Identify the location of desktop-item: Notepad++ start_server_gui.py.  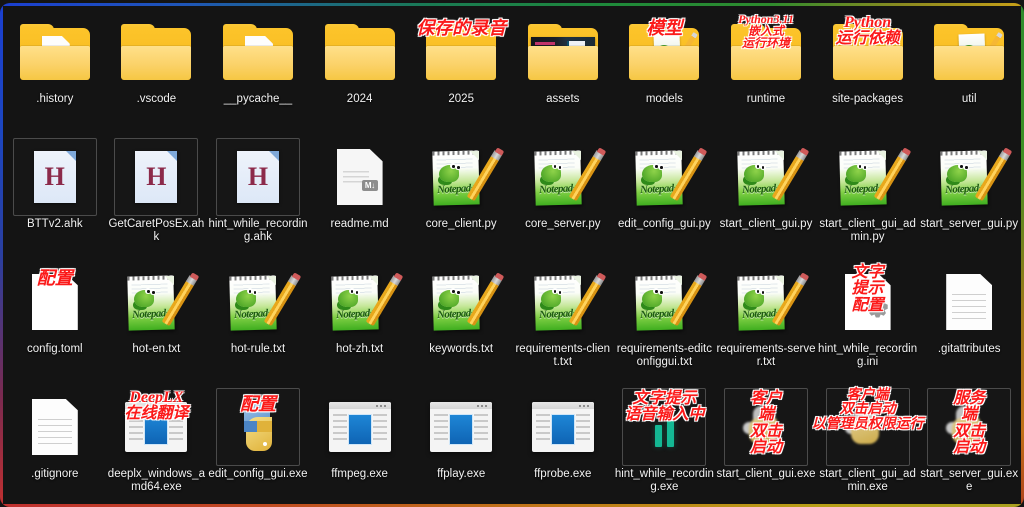
(969, 194).